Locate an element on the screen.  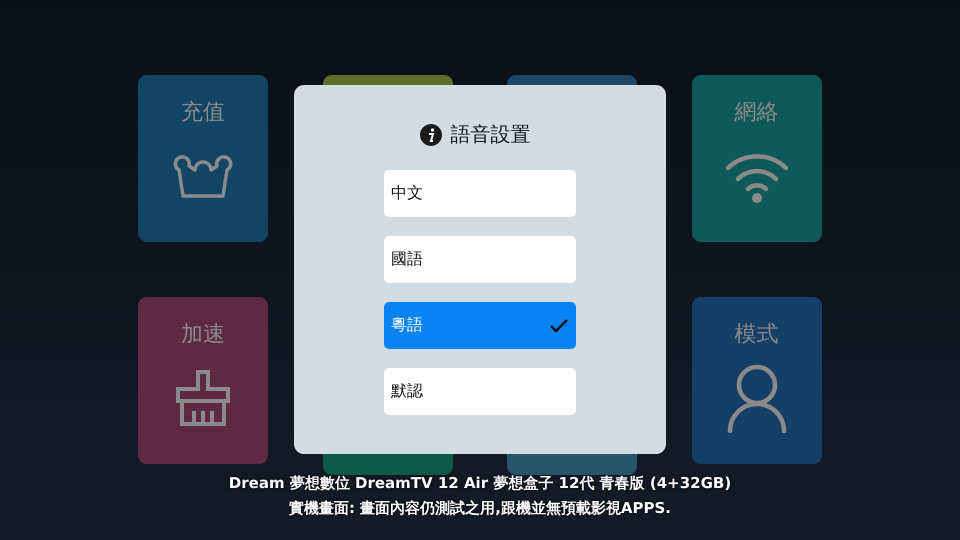
info-icon is located at coordinates (431, 135).